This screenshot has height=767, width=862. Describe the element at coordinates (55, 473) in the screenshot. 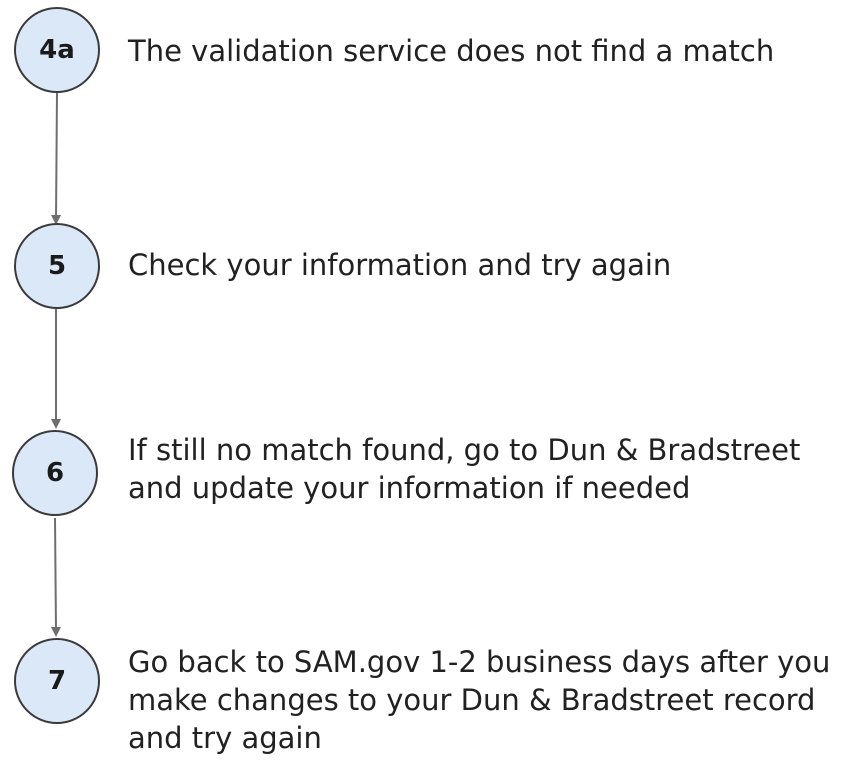

I see `step-circle-6: 6` at that location.